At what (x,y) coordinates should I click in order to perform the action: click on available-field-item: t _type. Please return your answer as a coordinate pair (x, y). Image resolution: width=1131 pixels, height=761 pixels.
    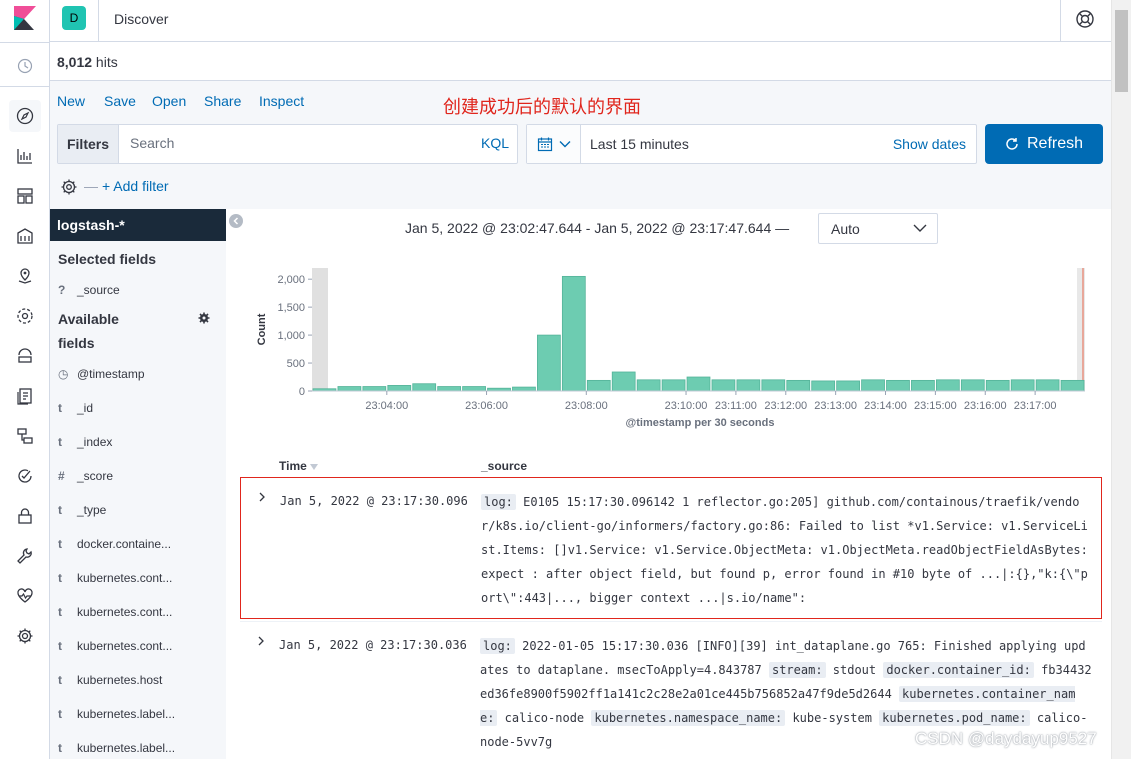
    Looking at the image, I should click on (140, 513).